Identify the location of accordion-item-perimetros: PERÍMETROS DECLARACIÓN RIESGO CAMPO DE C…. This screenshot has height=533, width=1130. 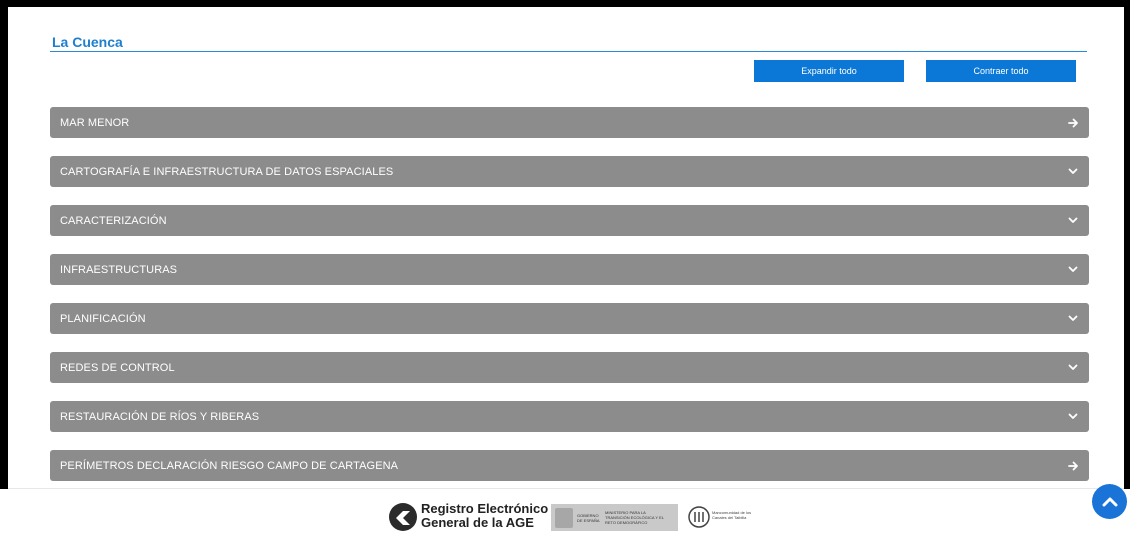
(569, 465).